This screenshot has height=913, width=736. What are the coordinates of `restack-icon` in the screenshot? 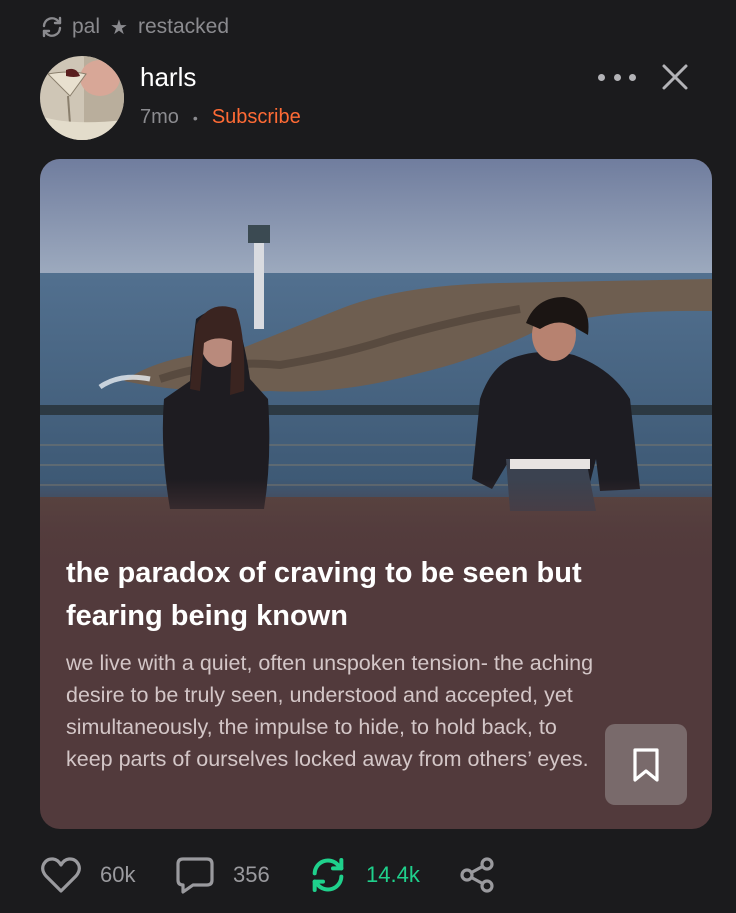 It's located at (52, 27).